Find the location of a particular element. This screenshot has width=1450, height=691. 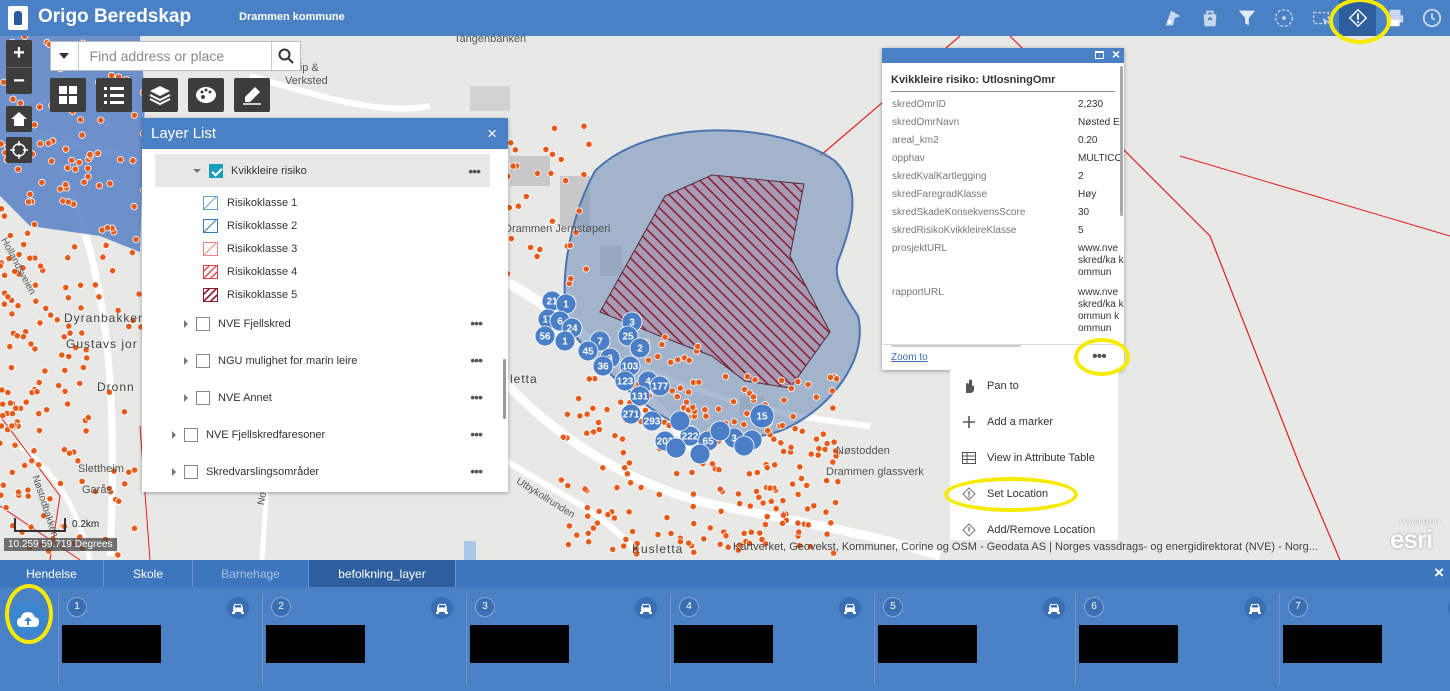

zoom-to-link: Zoom to is located at coordinates (909, 357).